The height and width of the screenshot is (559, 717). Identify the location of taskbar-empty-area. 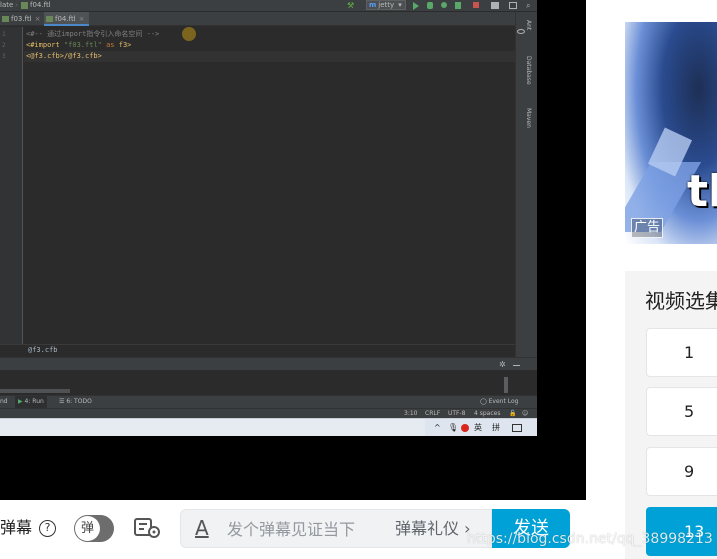
(212, 427).